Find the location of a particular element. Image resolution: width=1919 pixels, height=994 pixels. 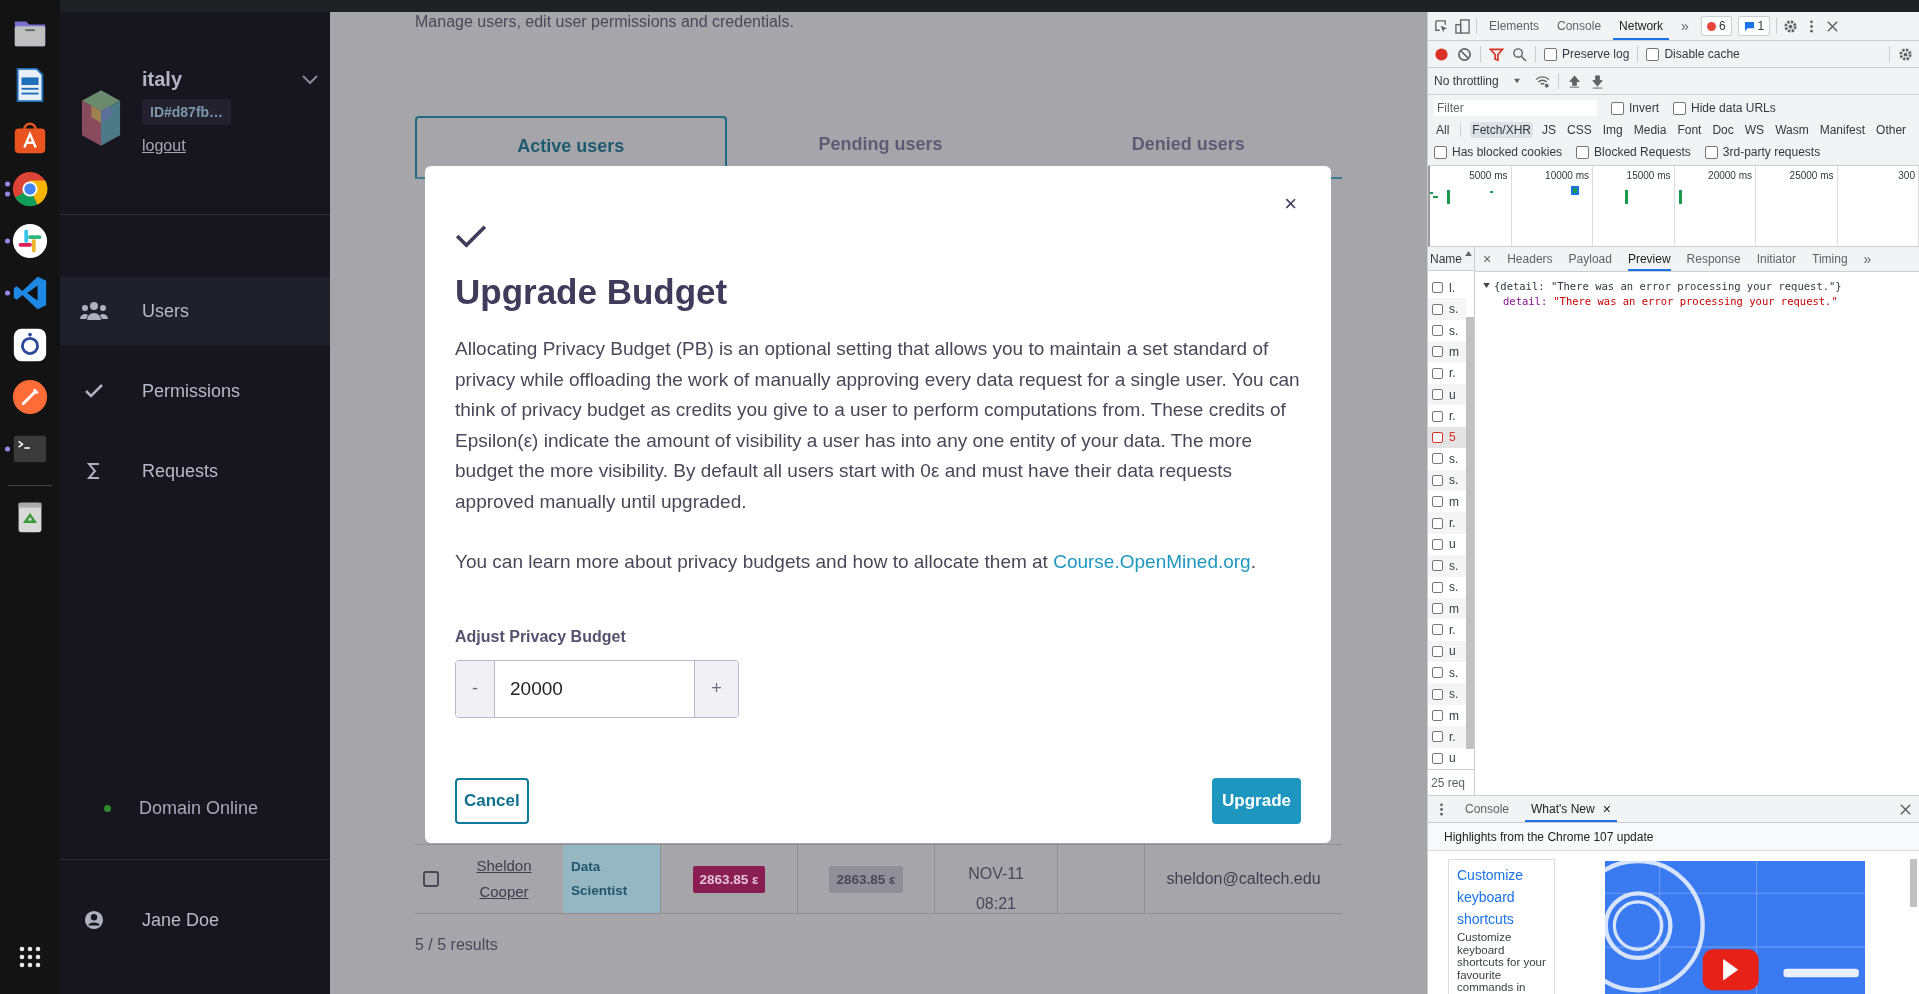

settings-icon is located at coordinates (1791, 26).